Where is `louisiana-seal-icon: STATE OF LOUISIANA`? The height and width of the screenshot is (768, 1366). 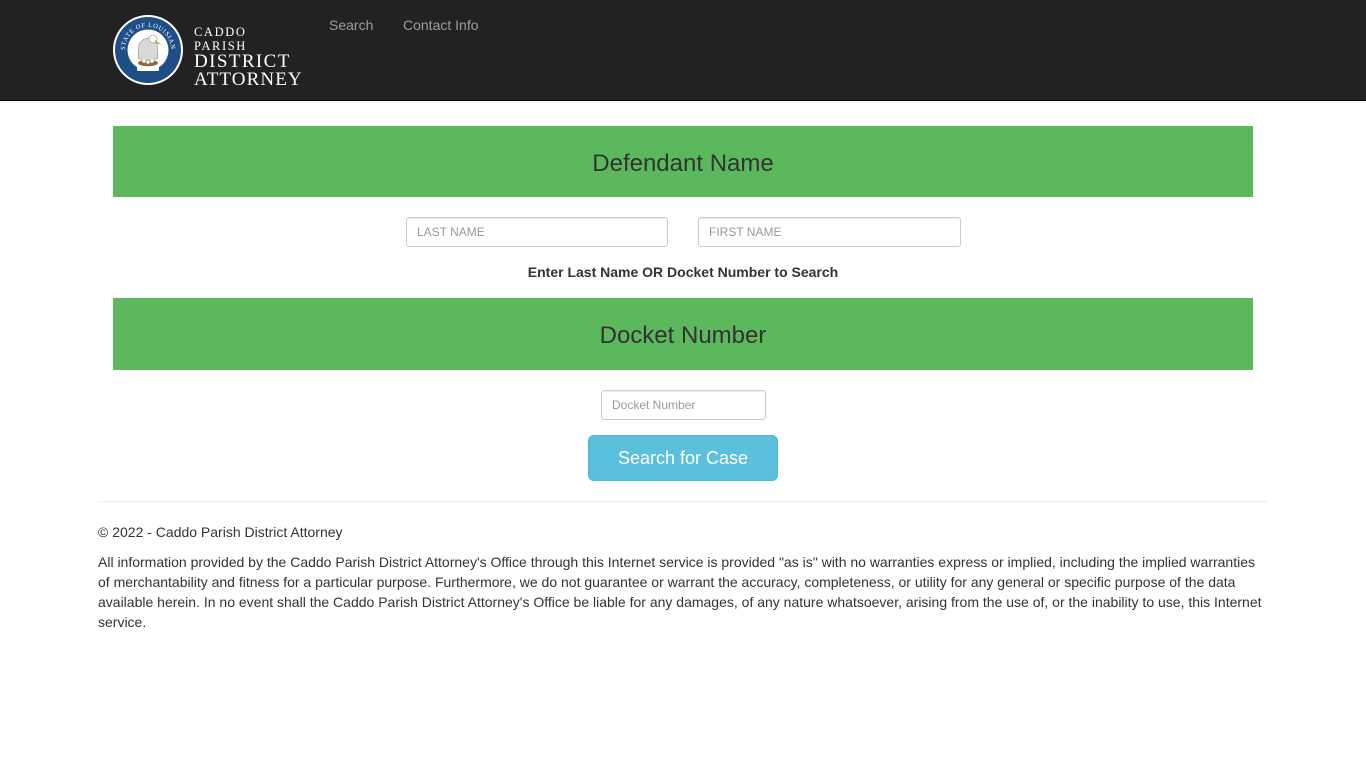 louisiana-seal-icon: STATE OF LOUISIANA is located at coordinates (147, 49).